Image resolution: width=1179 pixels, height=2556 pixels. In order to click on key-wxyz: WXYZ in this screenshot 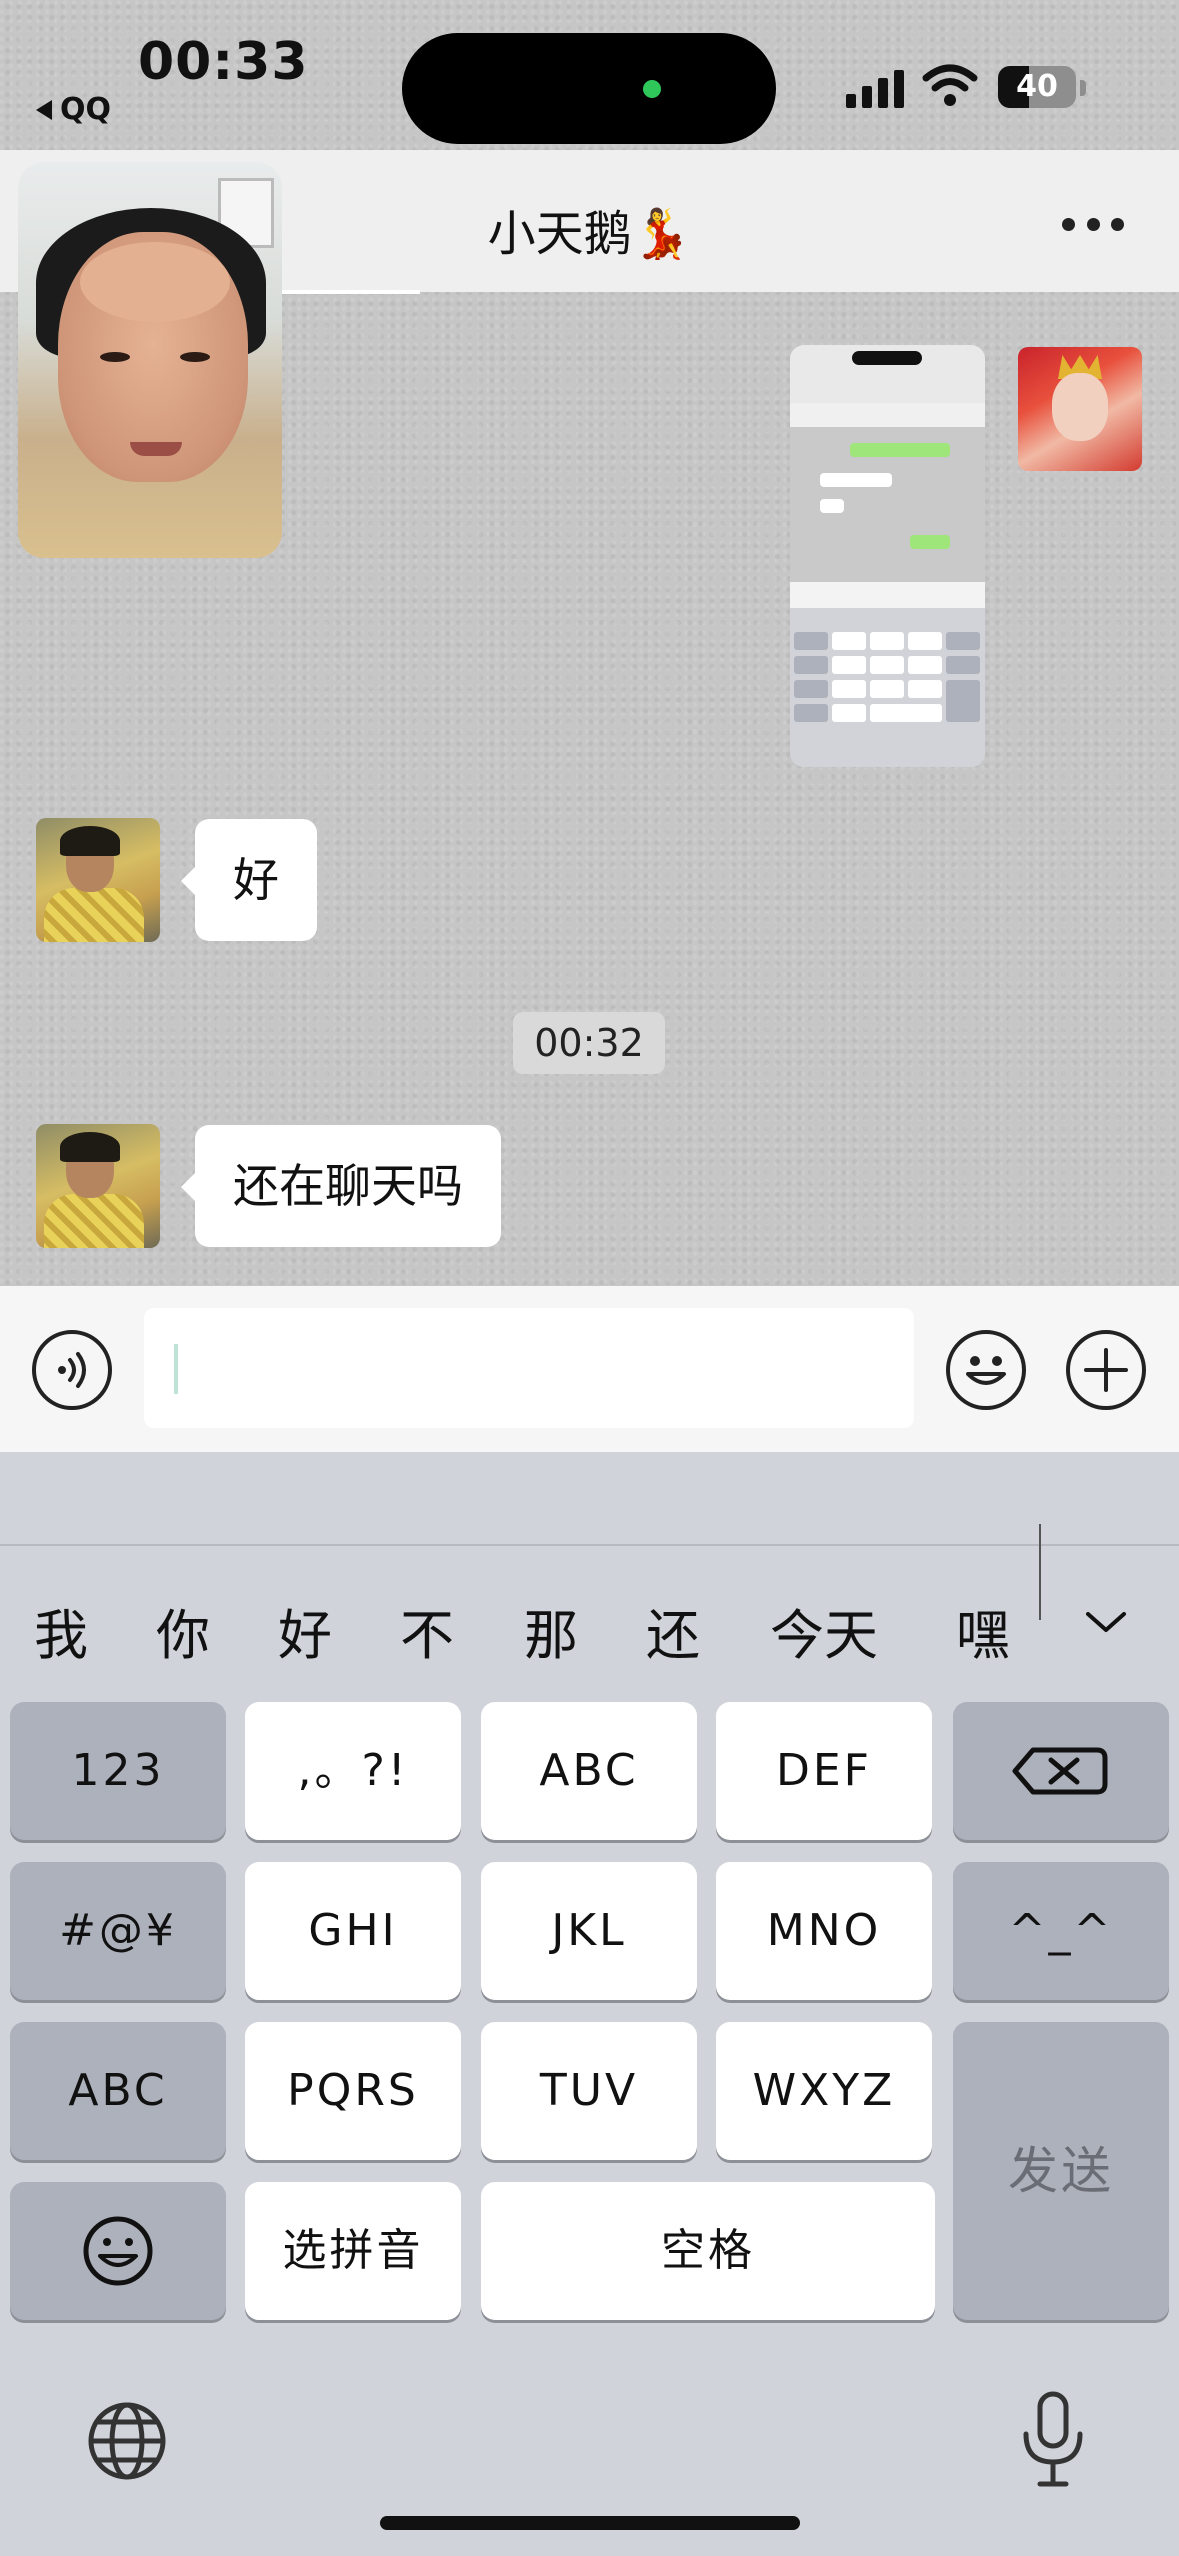, I will do `click(824, 2091)`.